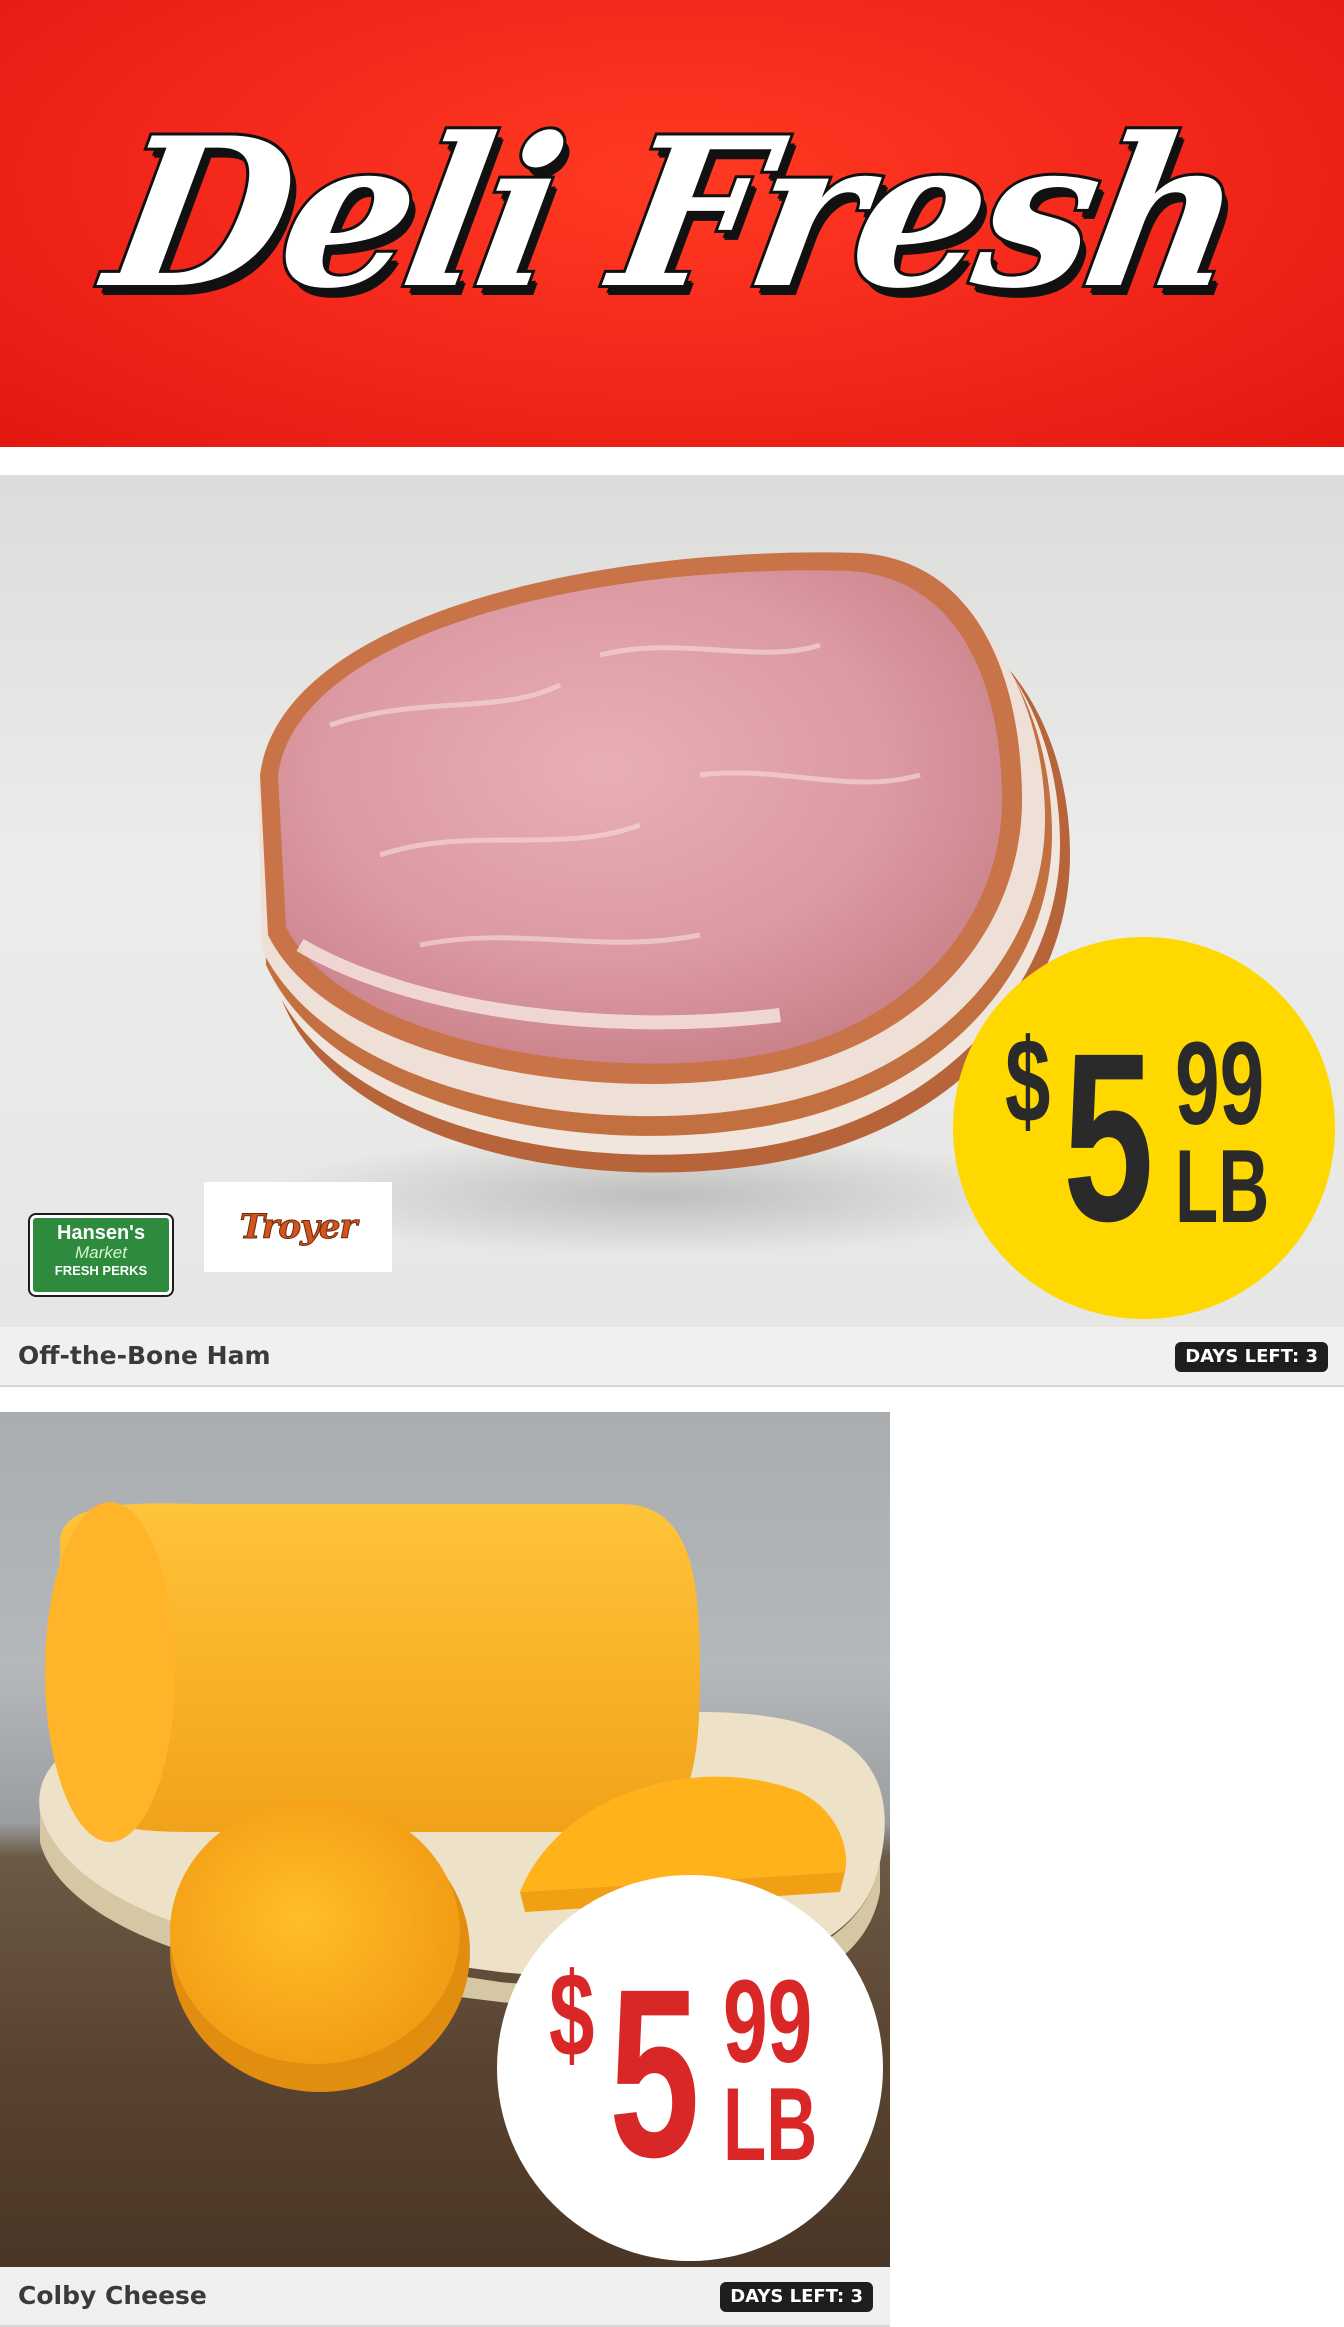 The width and height of the screenshot is (1344, 2327). What do you see at coordinates (101, 1233) in the screenshot?
I see `logo-line-1: Hansen's` at bounding box center [101, 1233].